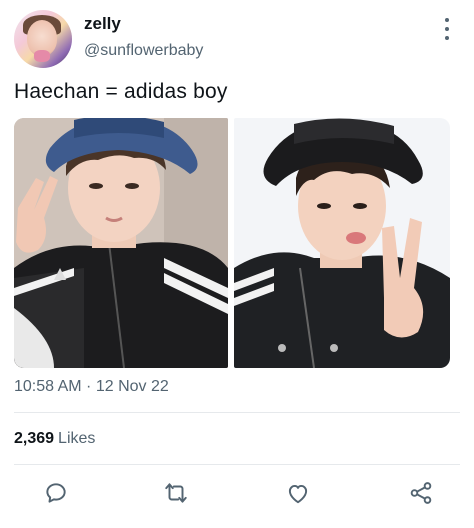 This screenshot has width=474, height=528. I want to click on reply-icon, so click(56, 493).